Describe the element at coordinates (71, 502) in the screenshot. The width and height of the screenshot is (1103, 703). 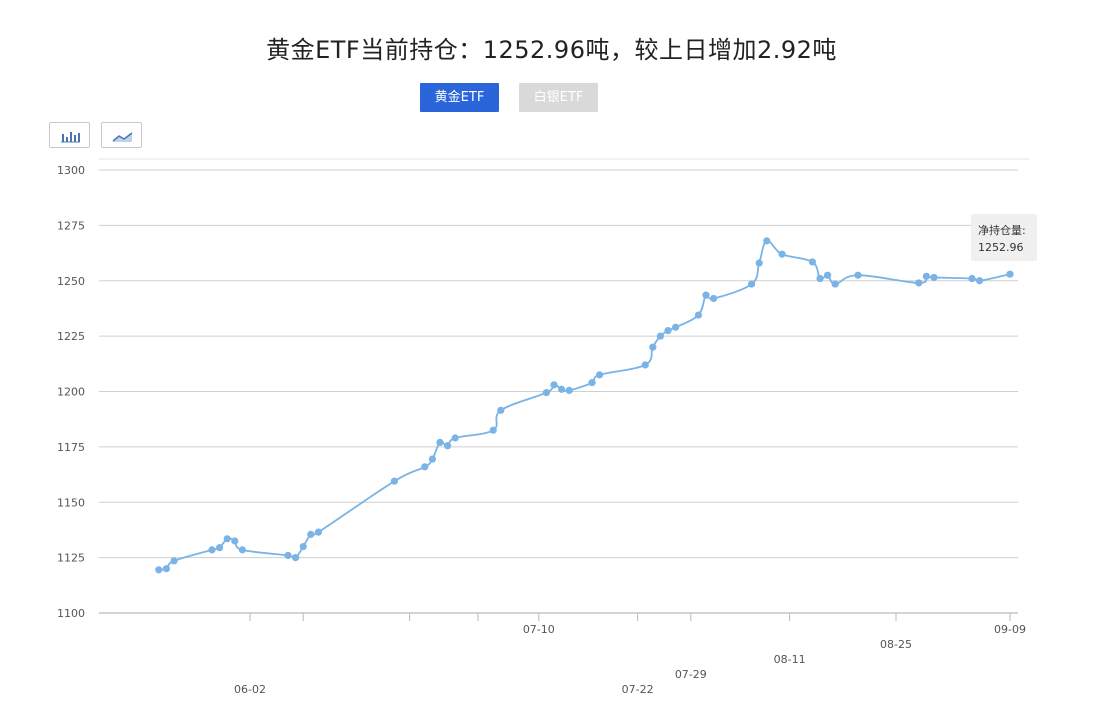
I see `y-tick-label: 1150` at that location.